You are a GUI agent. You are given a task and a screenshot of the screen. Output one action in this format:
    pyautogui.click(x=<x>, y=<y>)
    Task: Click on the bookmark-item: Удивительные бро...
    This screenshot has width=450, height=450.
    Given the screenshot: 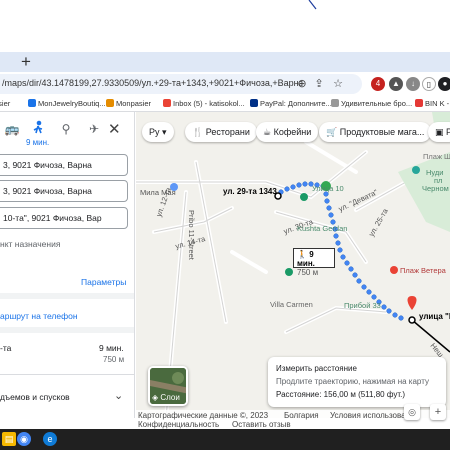 What is the action you would take?
    pyautogui.click(x=371, y=103)
    